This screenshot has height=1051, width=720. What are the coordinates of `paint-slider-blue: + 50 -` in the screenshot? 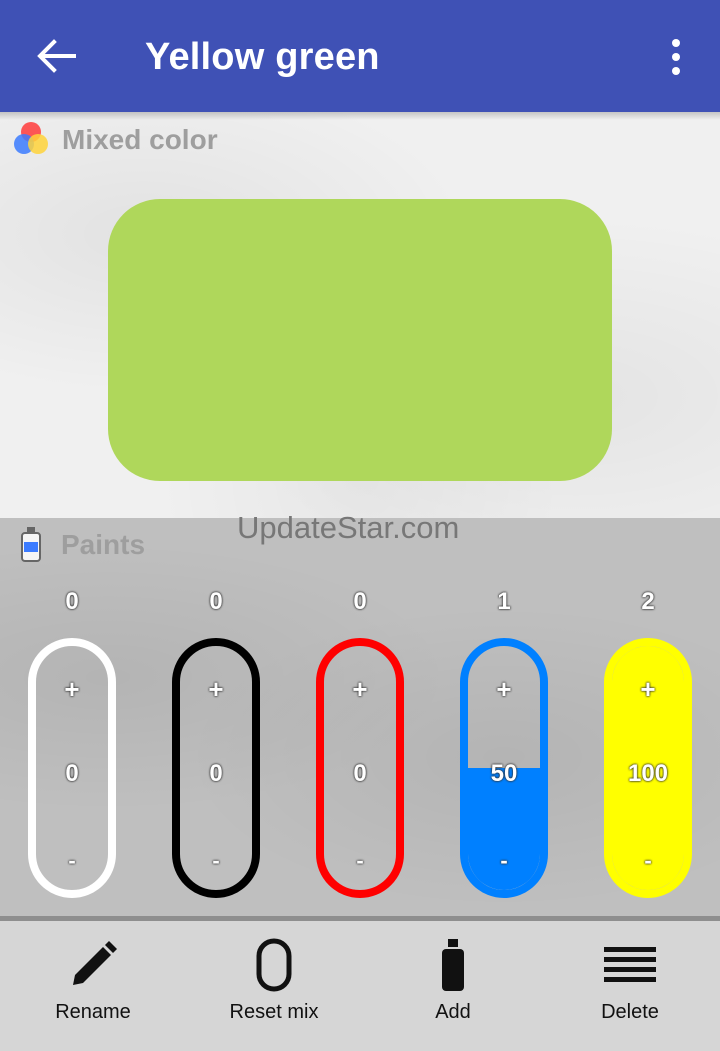 It's located at (504, 768).